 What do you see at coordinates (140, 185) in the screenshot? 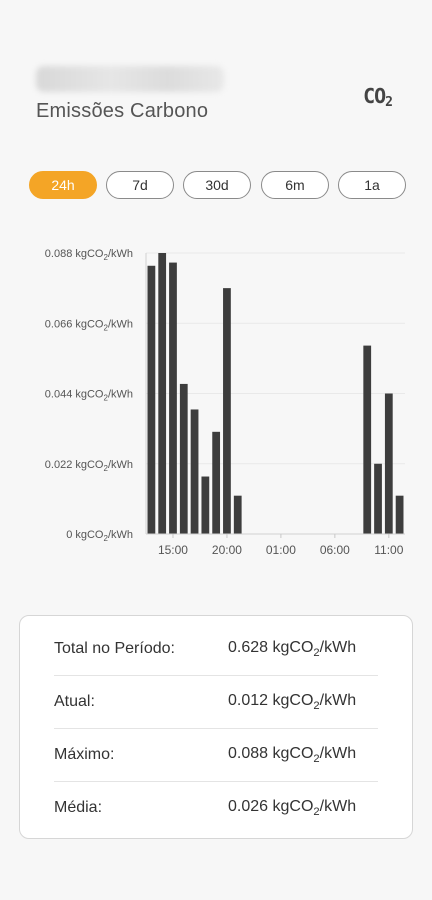
I see `tab-7d: 7d` at bounding box center [140, 185].